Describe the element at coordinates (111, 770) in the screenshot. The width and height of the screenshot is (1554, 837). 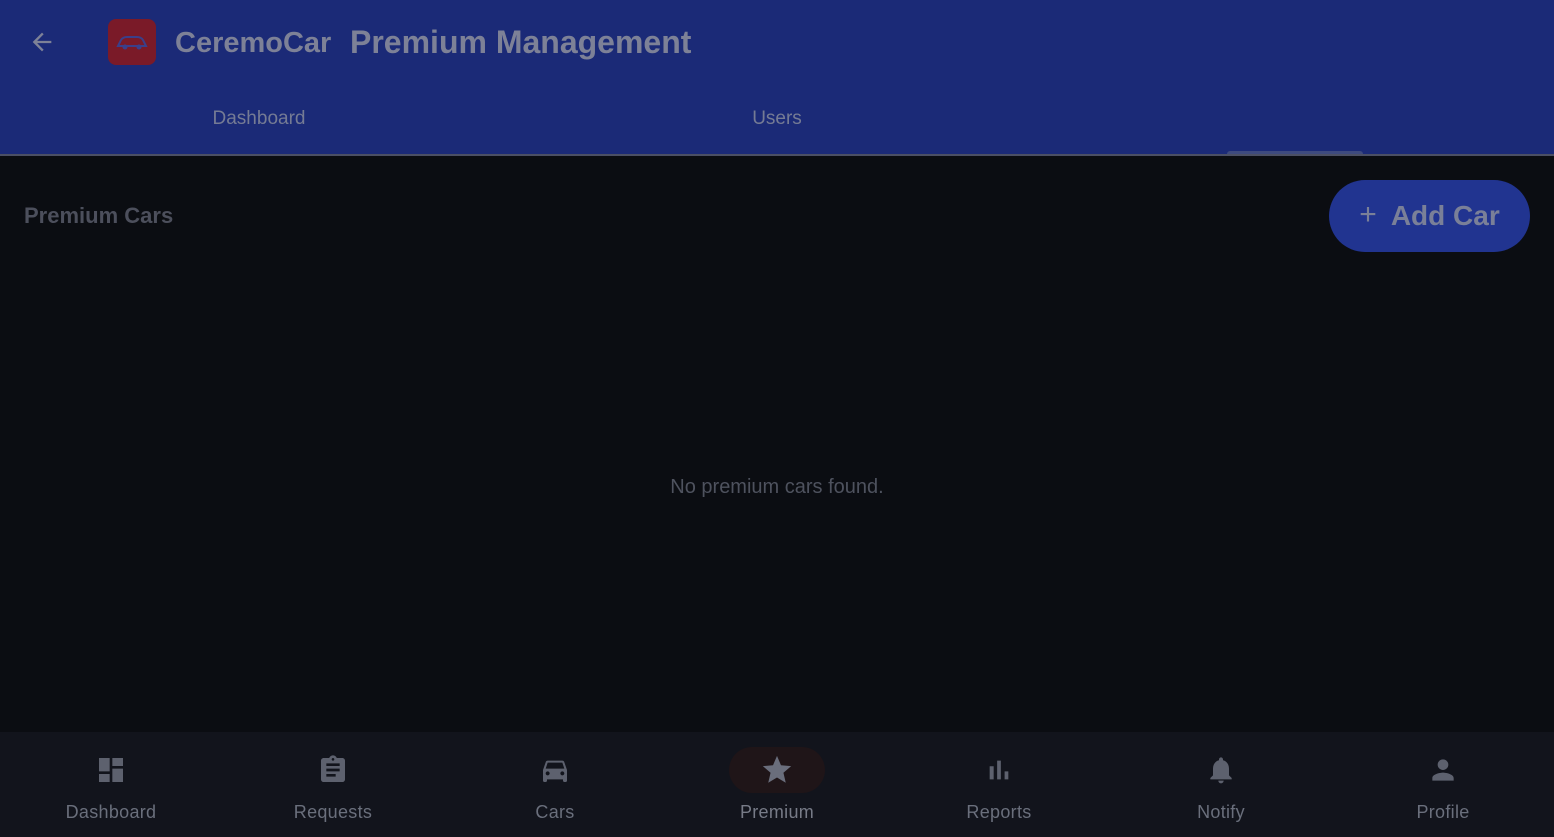
I see `dashboard-icon` at that location.